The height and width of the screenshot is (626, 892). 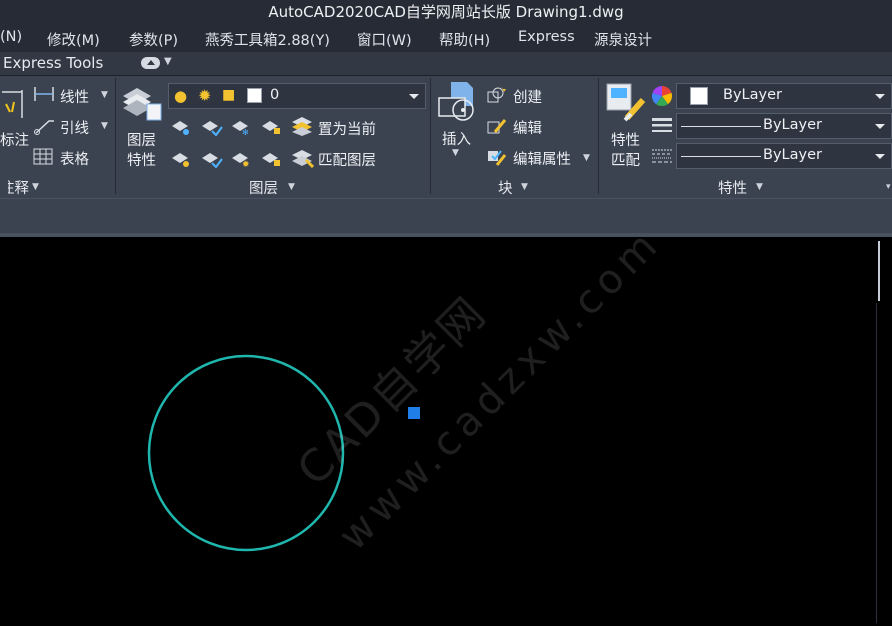 What do you see at coordinates (302, 126) in the screenshot?
I see `make-current-icon` at bounding box center [302, 126].